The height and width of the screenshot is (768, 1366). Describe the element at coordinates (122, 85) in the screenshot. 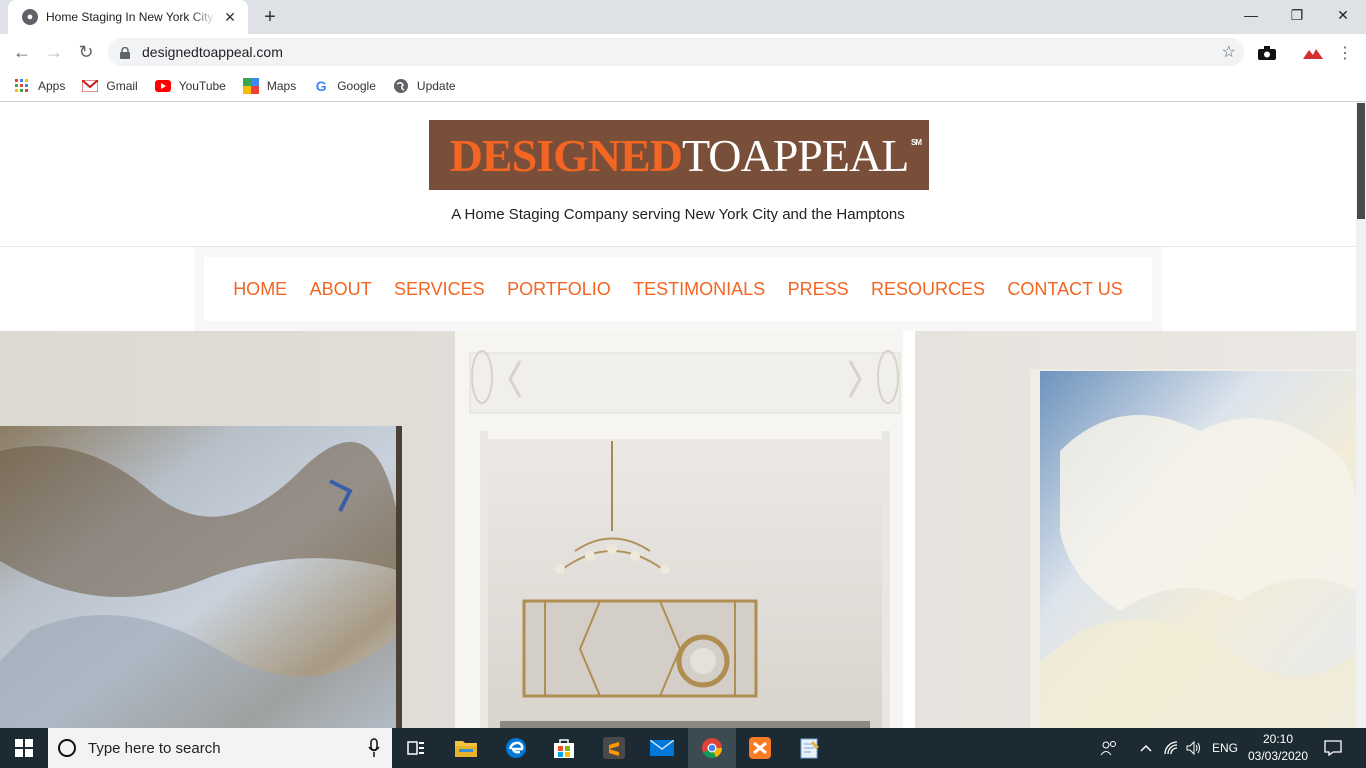

I see `bookmark-label: Gmail` at that location.